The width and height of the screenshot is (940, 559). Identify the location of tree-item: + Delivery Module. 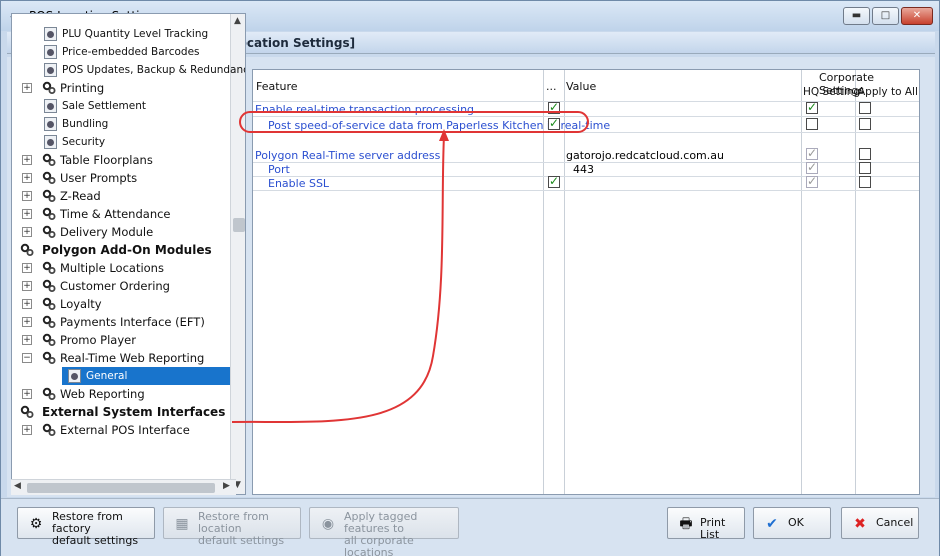
(121, 232).